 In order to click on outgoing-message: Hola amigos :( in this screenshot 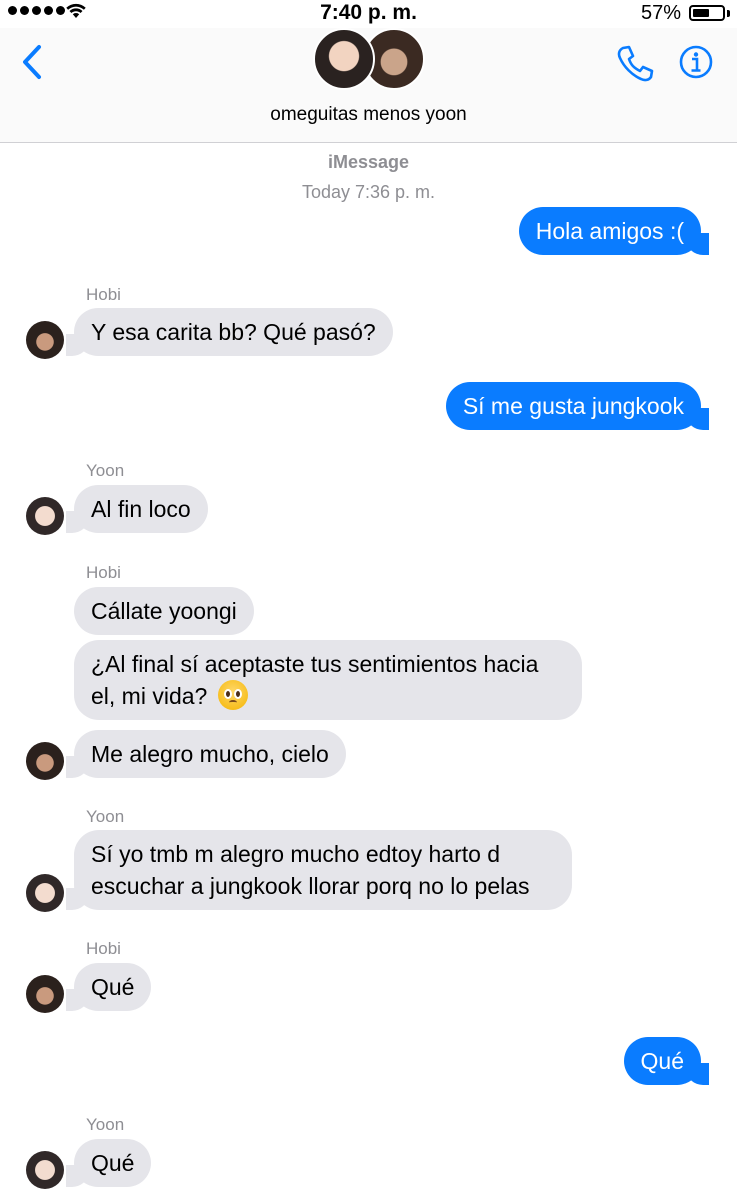, I will do `click(614, 231)`.